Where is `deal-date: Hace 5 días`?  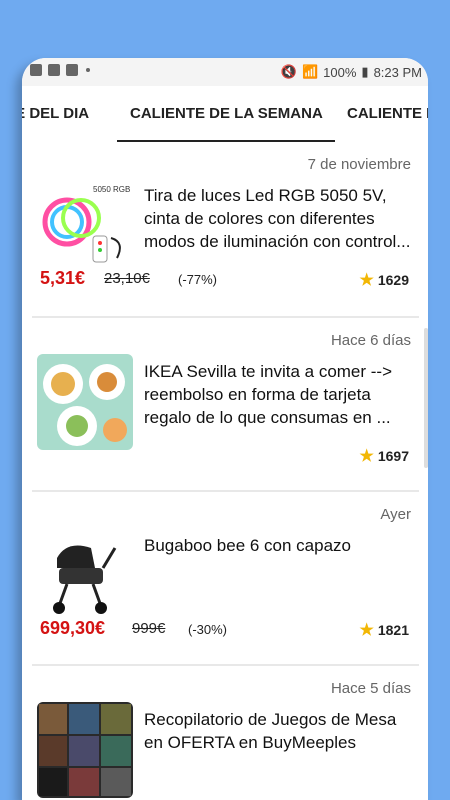 deal-date: Hace 5 días is located at coordinates (370, 688).